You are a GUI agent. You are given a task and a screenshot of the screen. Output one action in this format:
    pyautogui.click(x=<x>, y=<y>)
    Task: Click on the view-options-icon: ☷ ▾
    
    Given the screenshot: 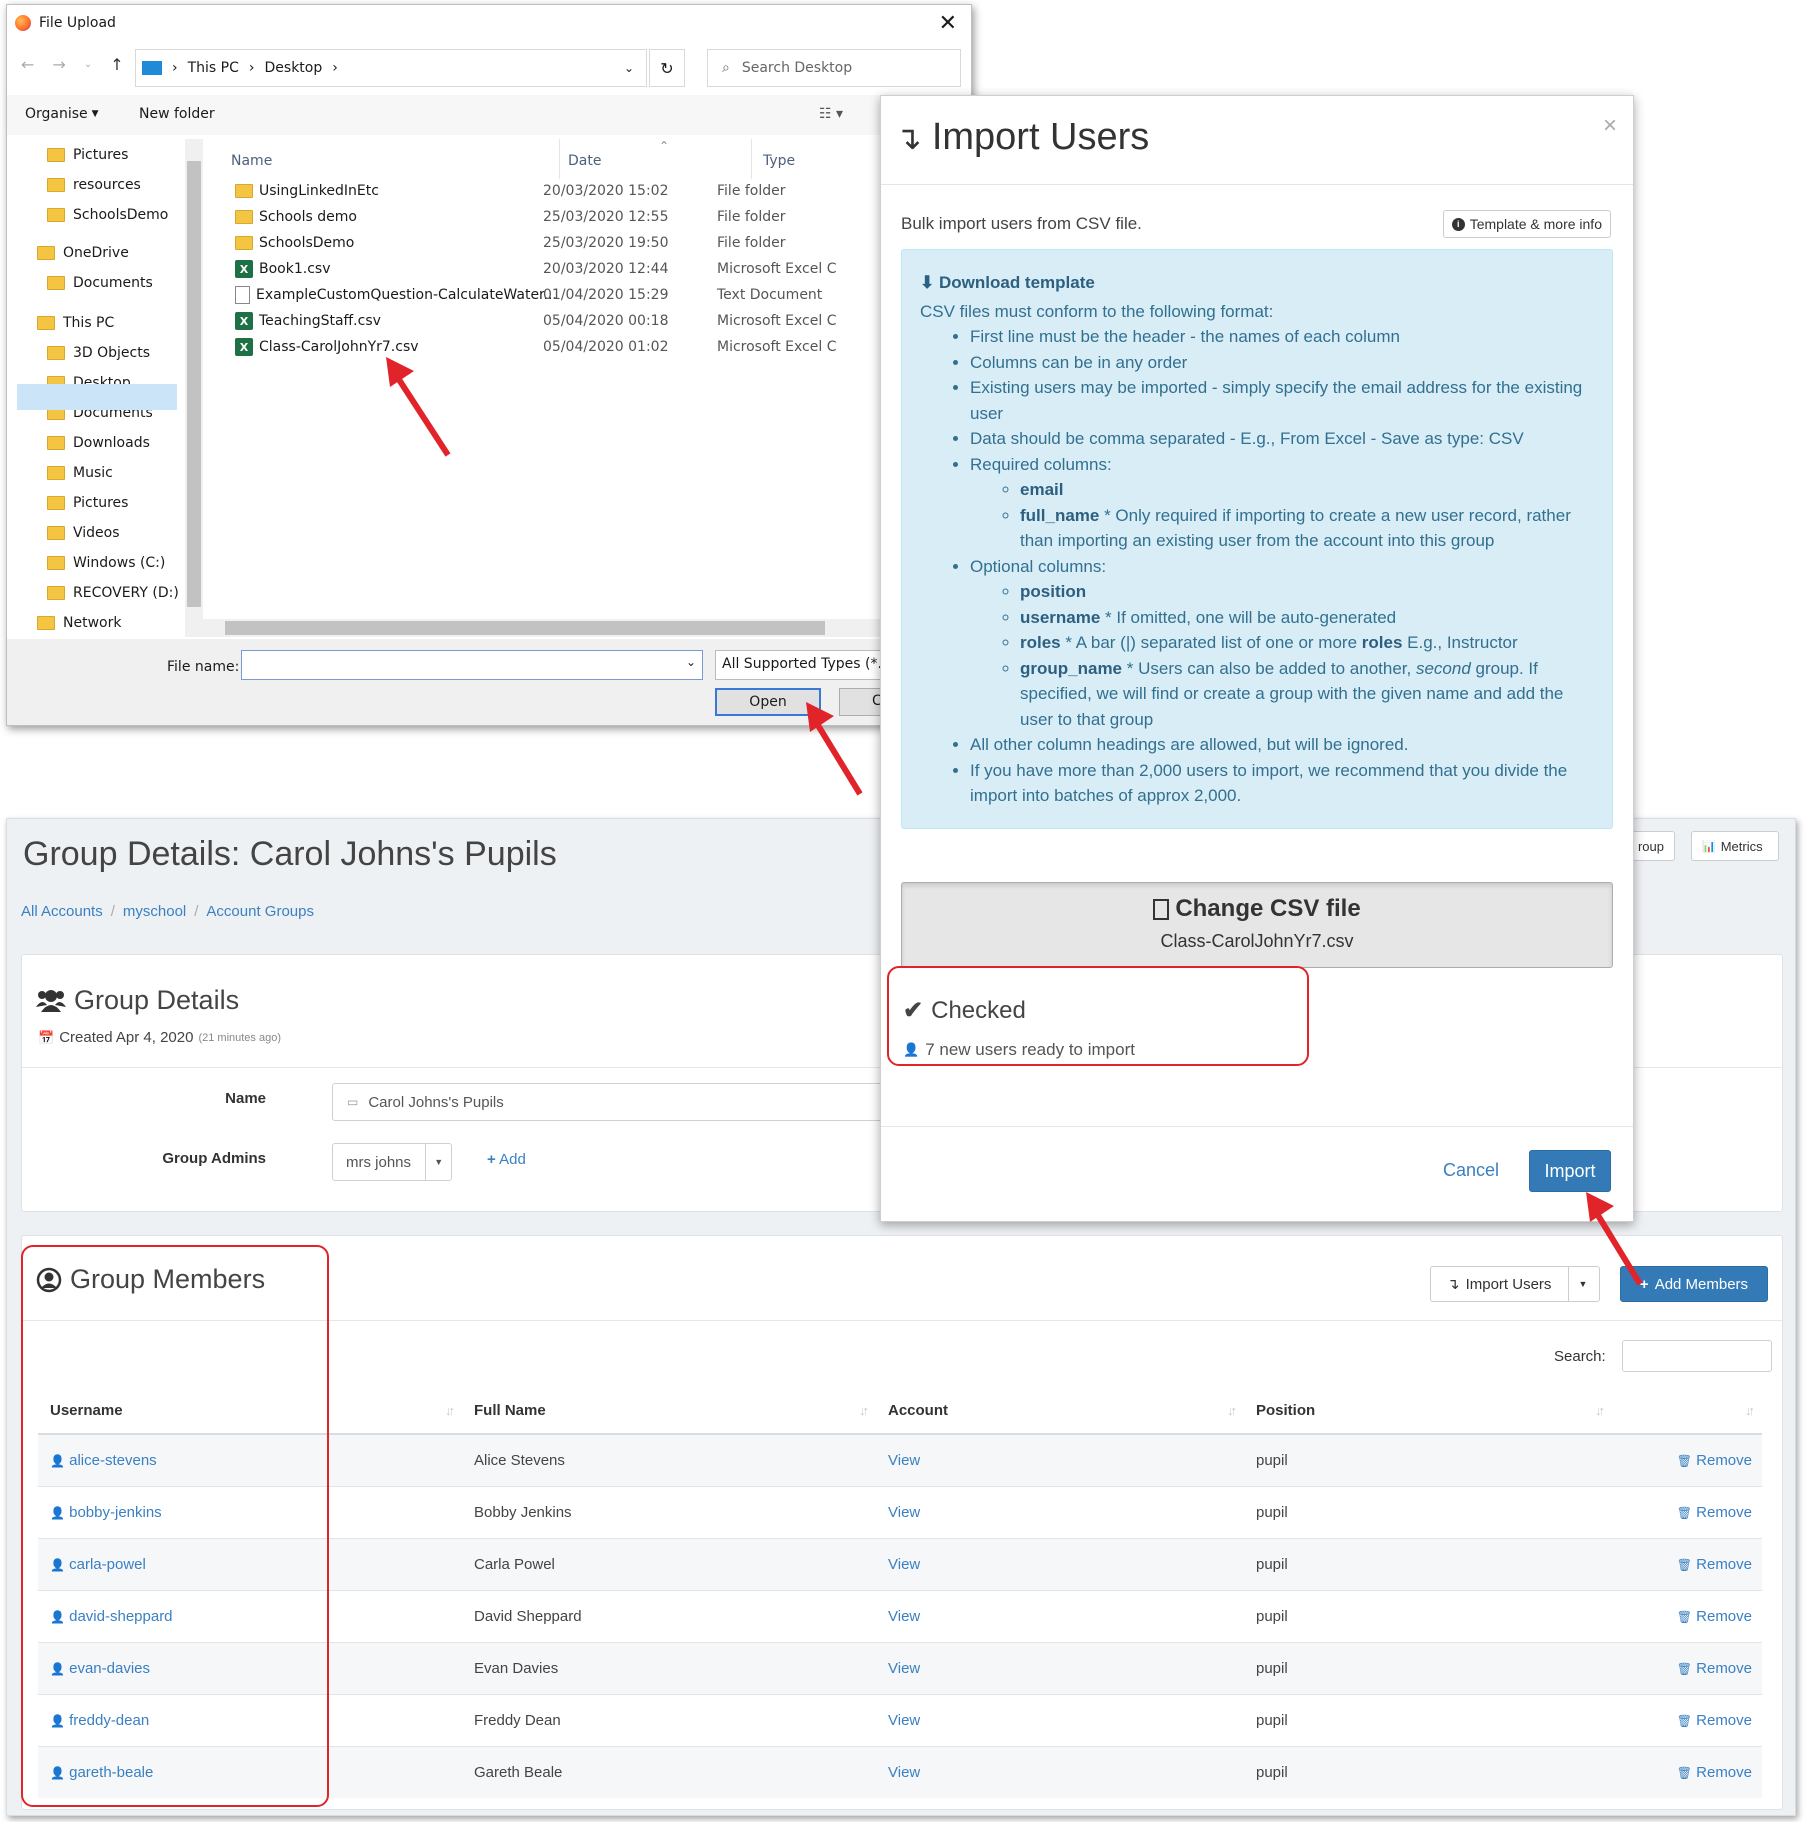 What is the action you would take?
    pyautogui.click(x=831, y=114)
    